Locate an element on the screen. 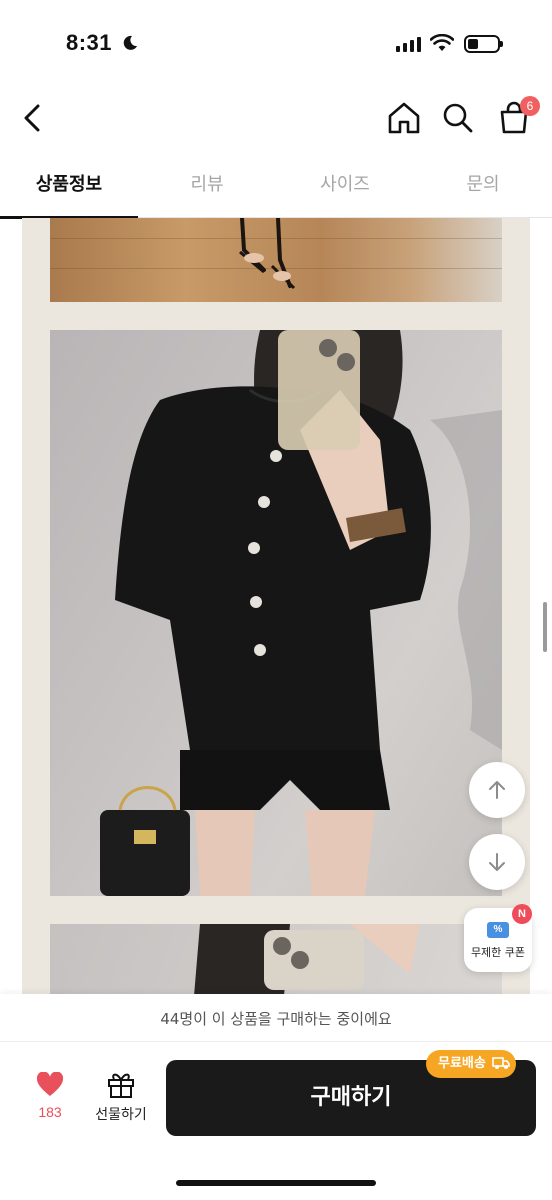 The image size is (552, 1200). coupon-label: 무제한 쿠폰 is located at coordinates (498, 952).